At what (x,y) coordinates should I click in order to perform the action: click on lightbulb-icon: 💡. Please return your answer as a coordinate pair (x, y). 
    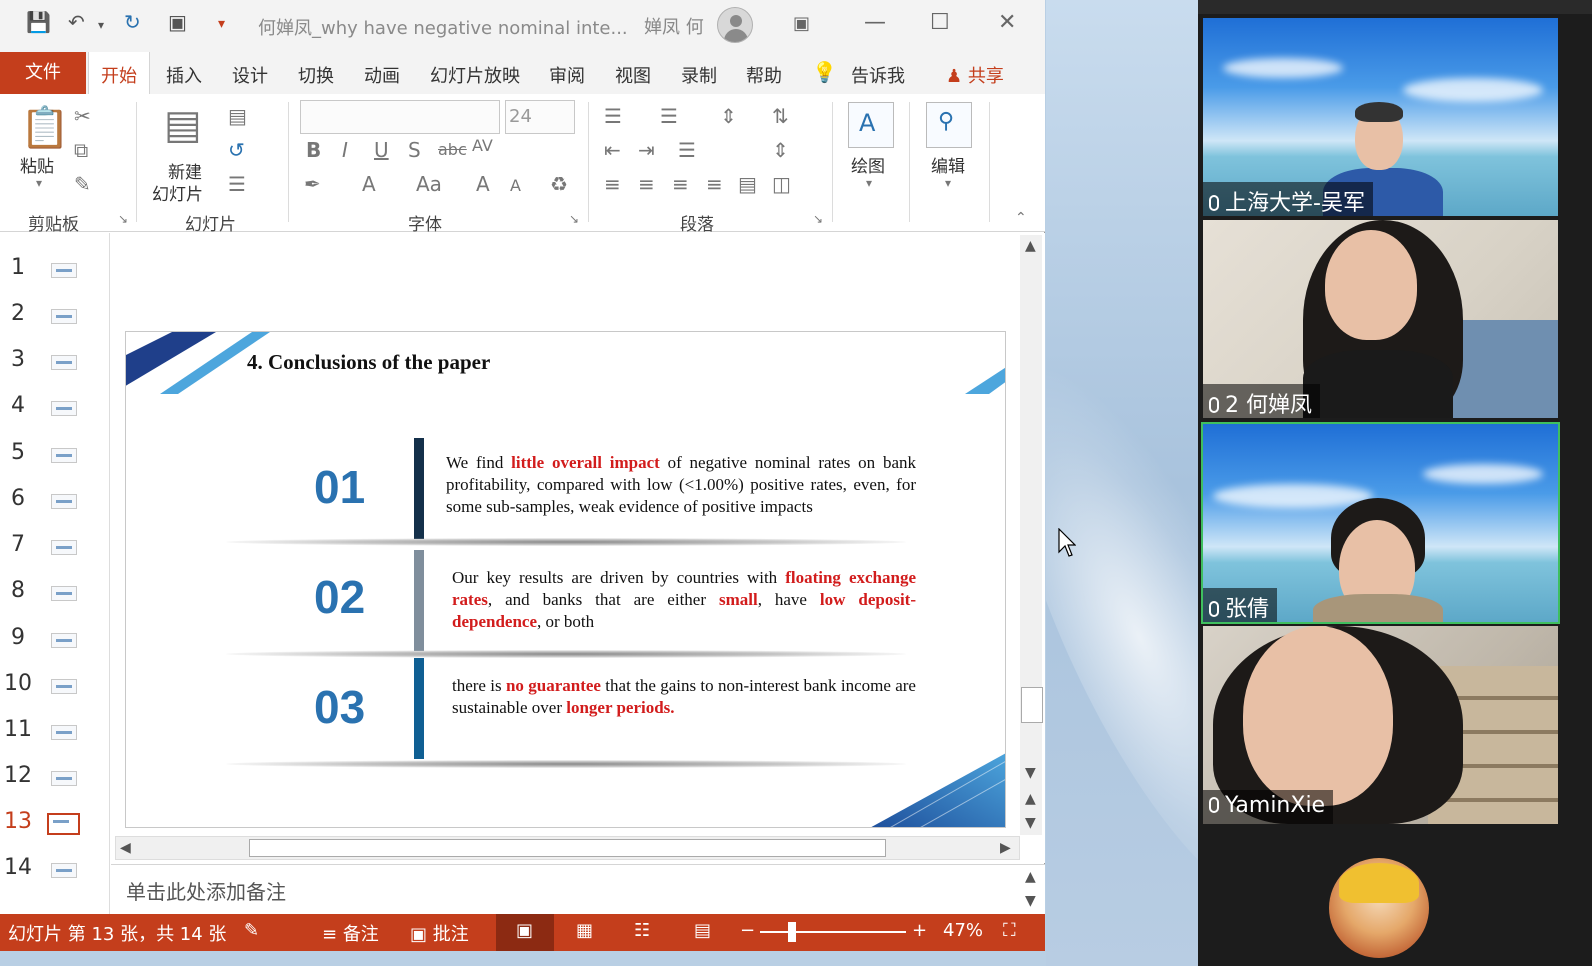
    Looking at the image, I should click on (824, 72).